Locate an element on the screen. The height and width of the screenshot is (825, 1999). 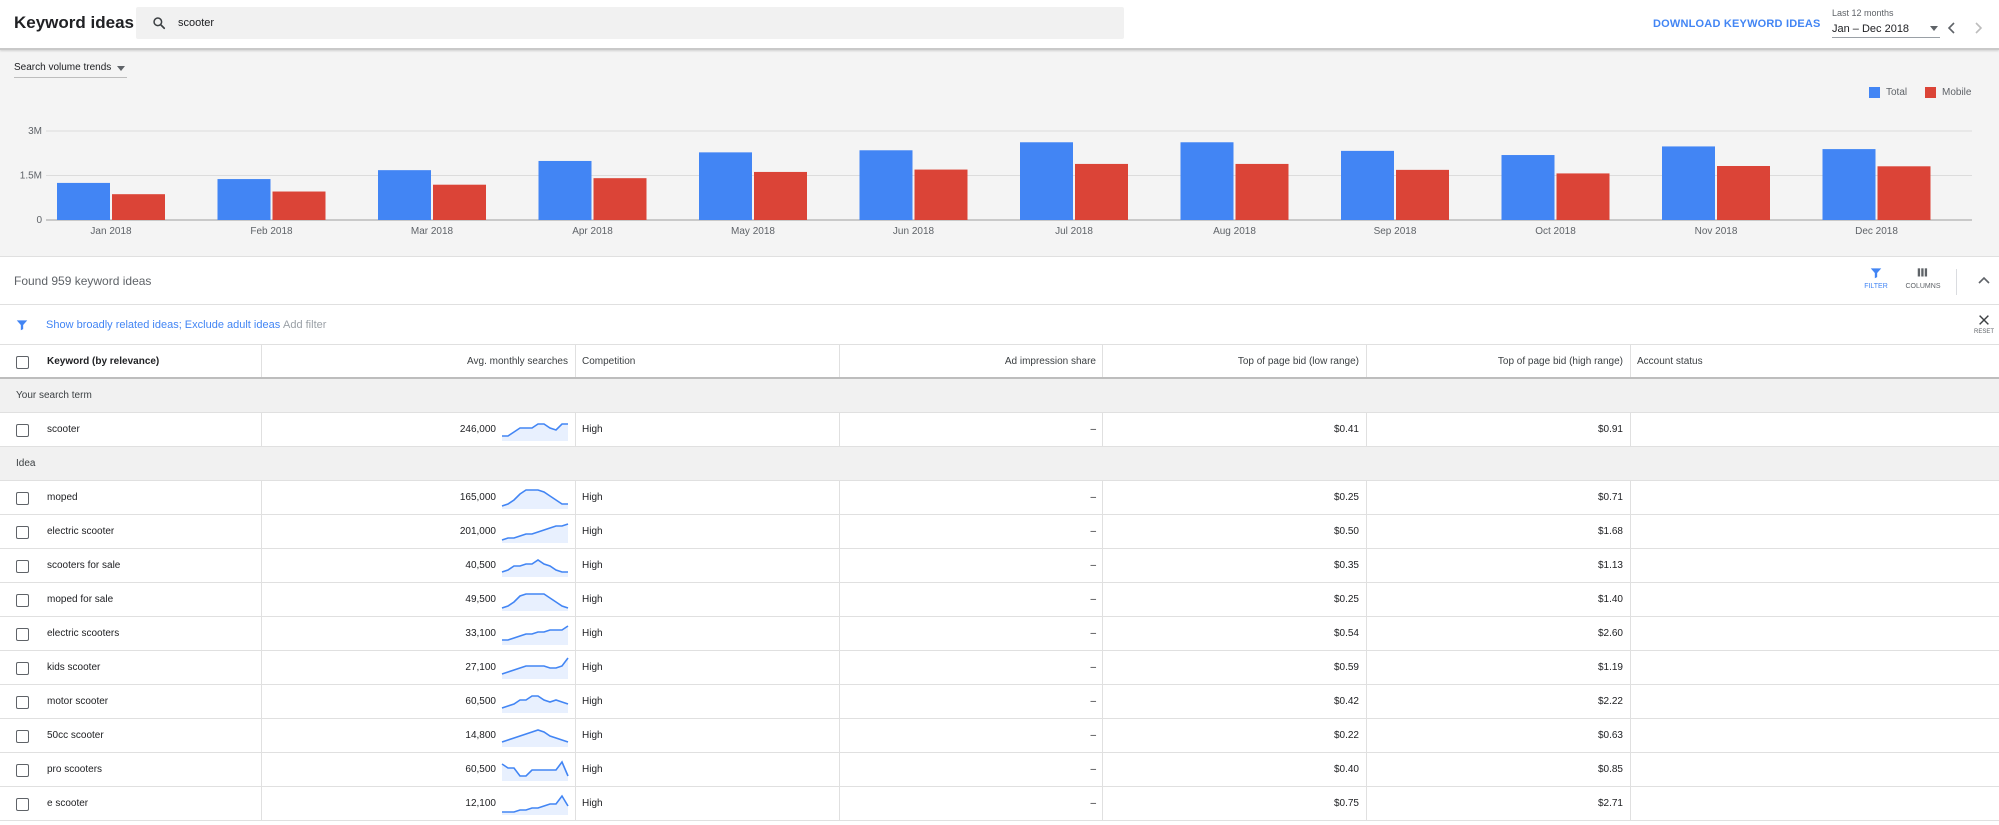
download-keyword-ideas-button: DOWNLOAD KEYWORD IDEAS is located at coordinates (1737, 24).